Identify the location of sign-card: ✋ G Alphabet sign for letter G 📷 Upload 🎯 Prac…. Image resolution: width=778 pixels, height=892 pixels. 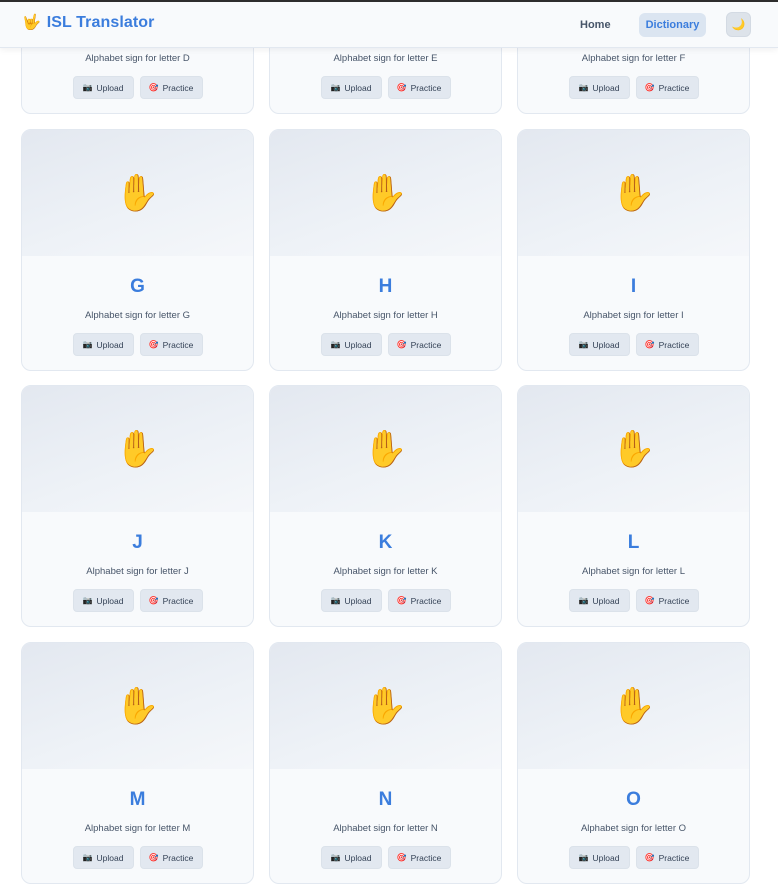
(137, 250).